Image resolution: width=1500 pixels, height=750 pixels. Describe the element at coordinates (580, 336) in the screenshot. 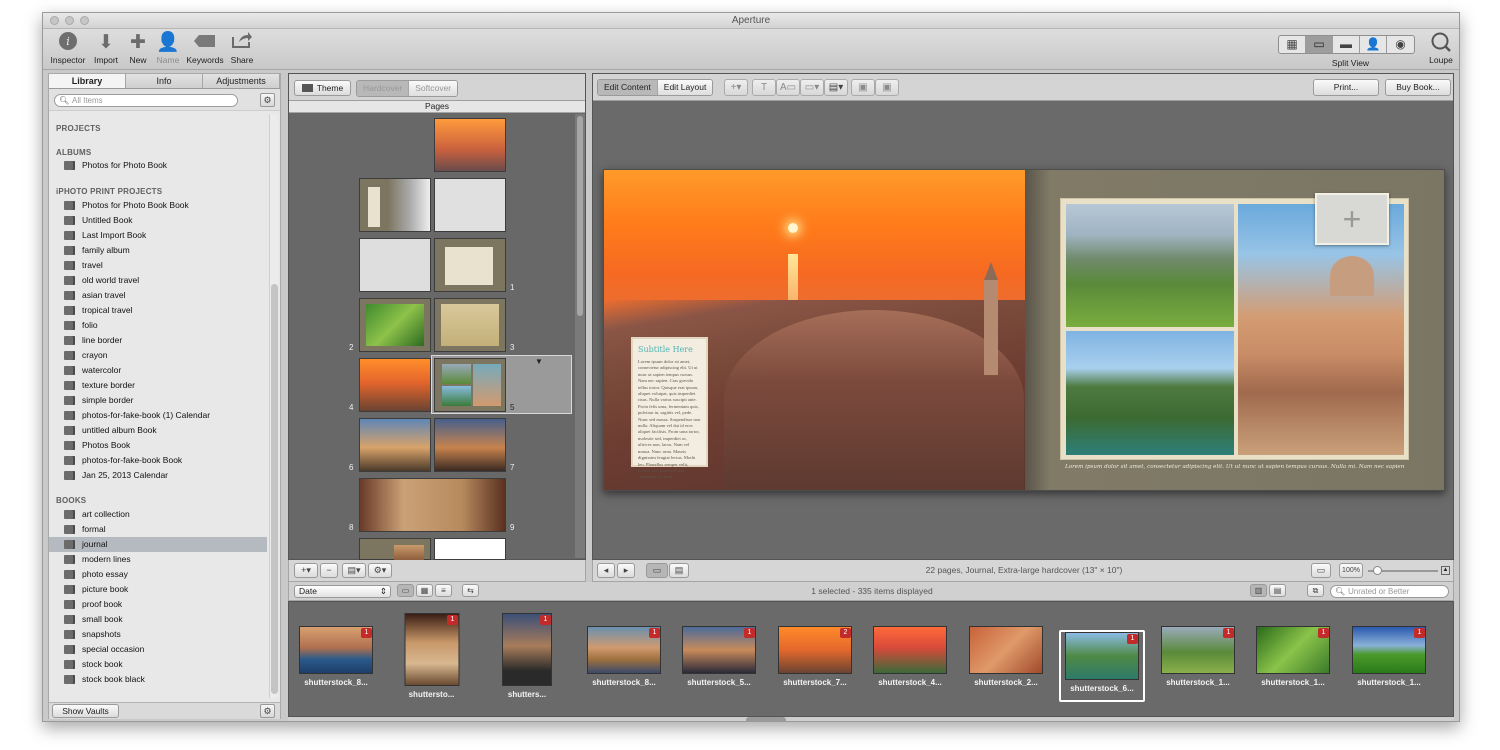

I see `pages-scrollbar` at that location.